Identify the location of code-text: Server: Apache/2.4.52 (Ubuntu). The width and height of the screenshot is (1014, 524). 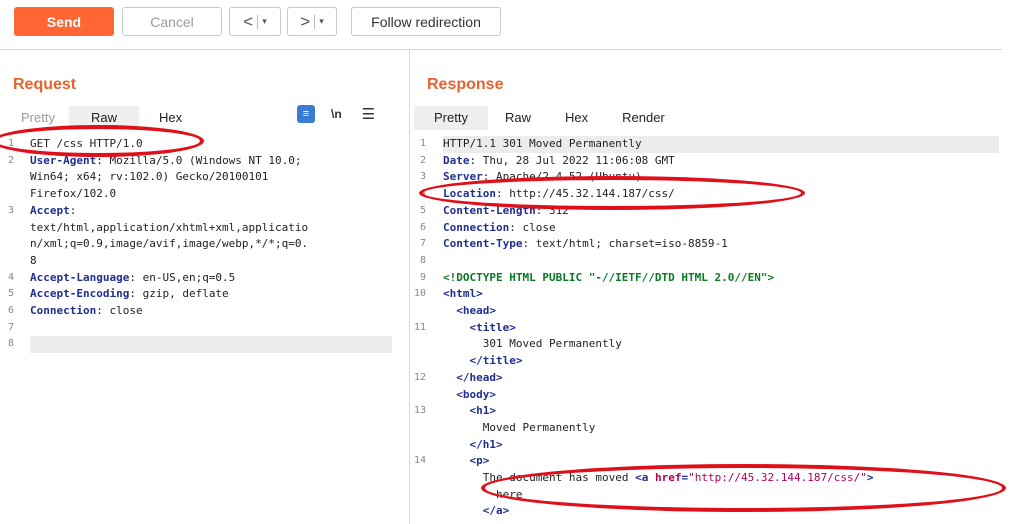
(542, 177).